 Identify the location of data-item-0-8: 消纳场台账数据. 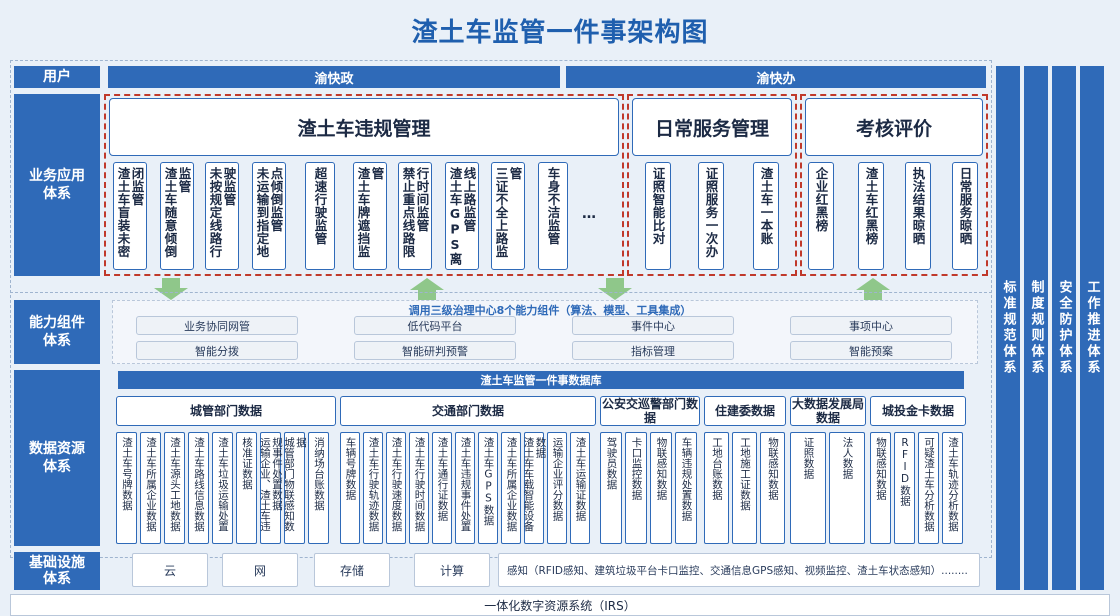
(318, 488).